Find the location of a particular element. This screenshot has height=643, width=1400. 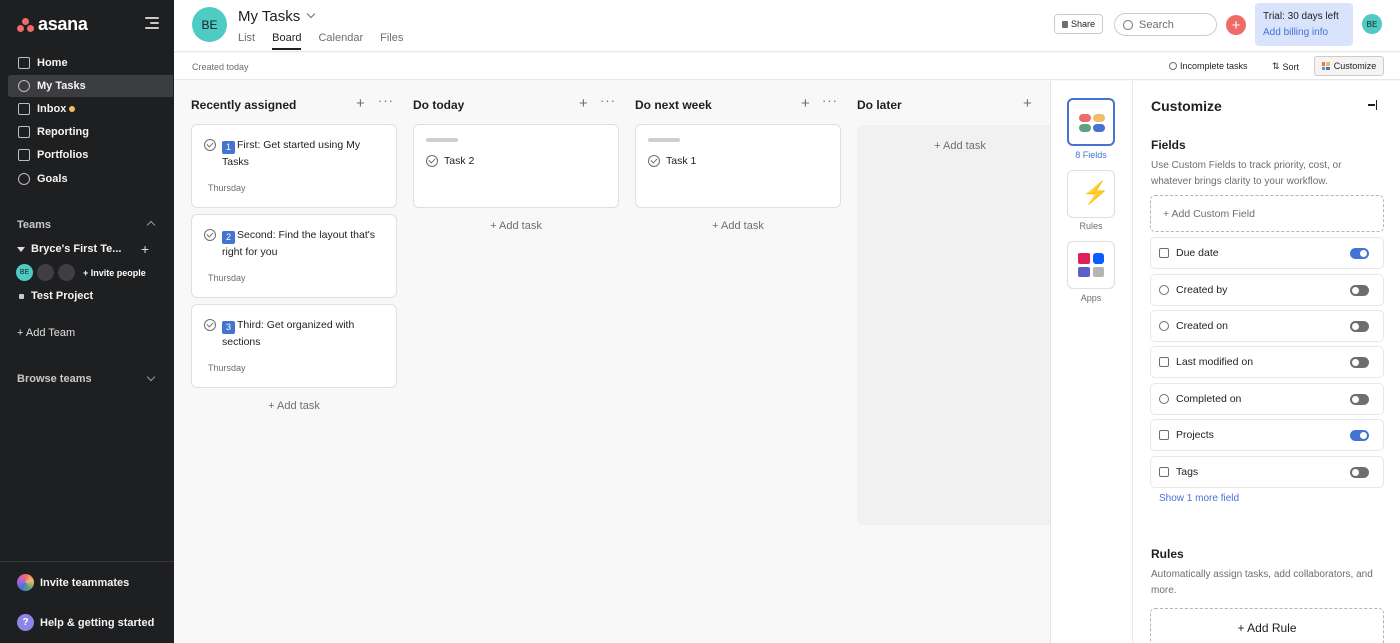

rules-tile-label: Rules is located at coordinates (1091, 226).